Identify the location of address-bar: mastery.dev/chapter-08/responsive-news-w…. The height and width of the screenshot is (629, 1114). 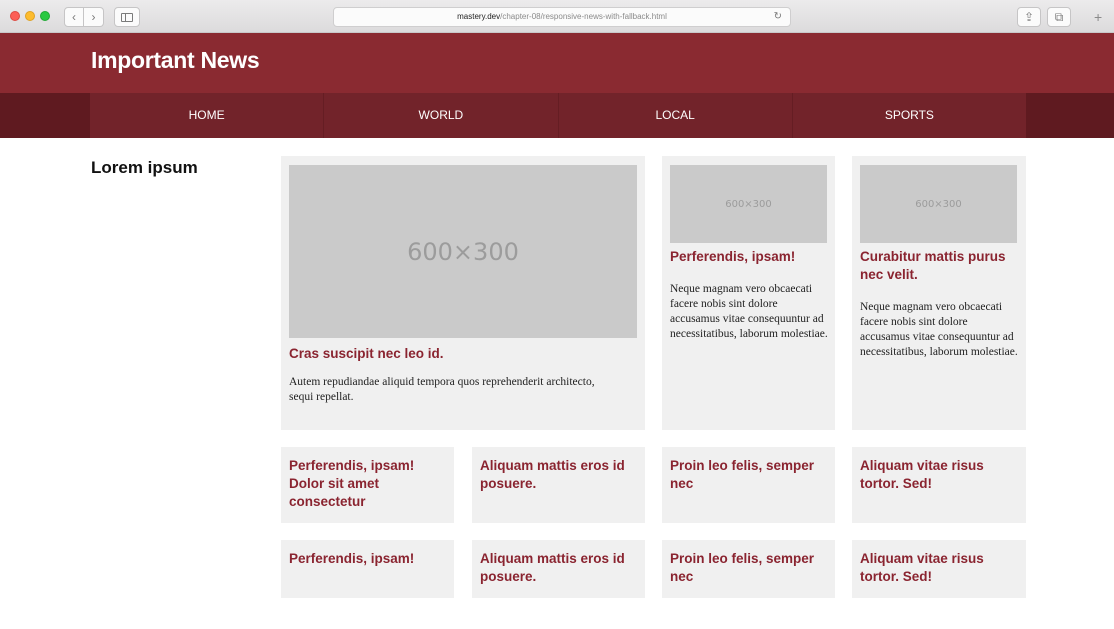
(562, 17).